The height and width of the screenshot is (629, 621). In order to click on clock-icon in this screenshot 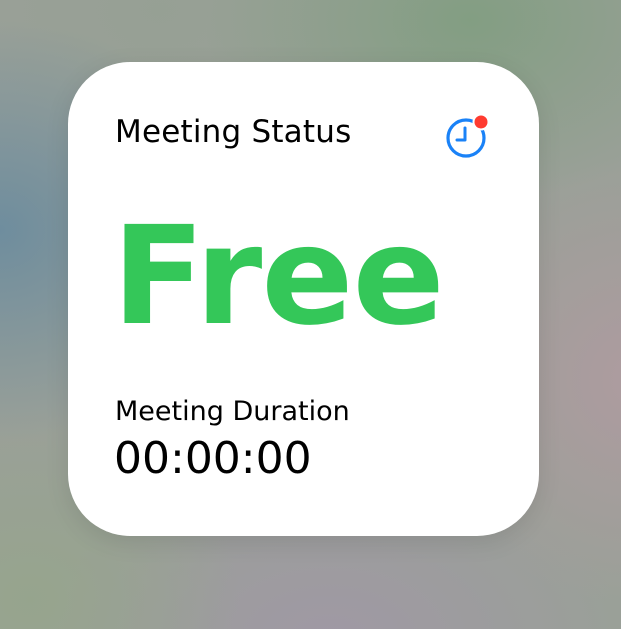, I will do `click(468, 135)`.